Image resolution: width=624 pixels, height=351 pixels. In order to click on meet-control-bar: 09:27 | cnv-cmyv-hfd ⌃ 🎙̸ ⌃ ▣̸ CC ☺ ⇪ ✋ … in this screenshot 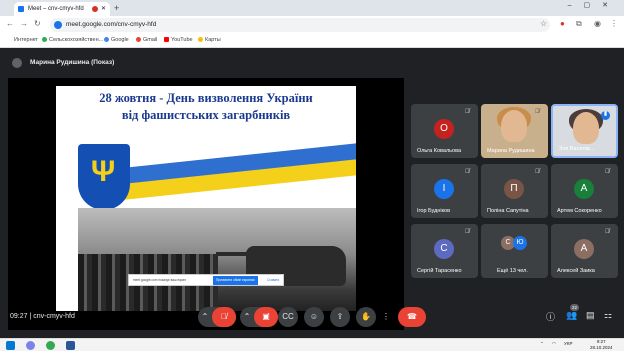, I will do `click(312, 317)`.